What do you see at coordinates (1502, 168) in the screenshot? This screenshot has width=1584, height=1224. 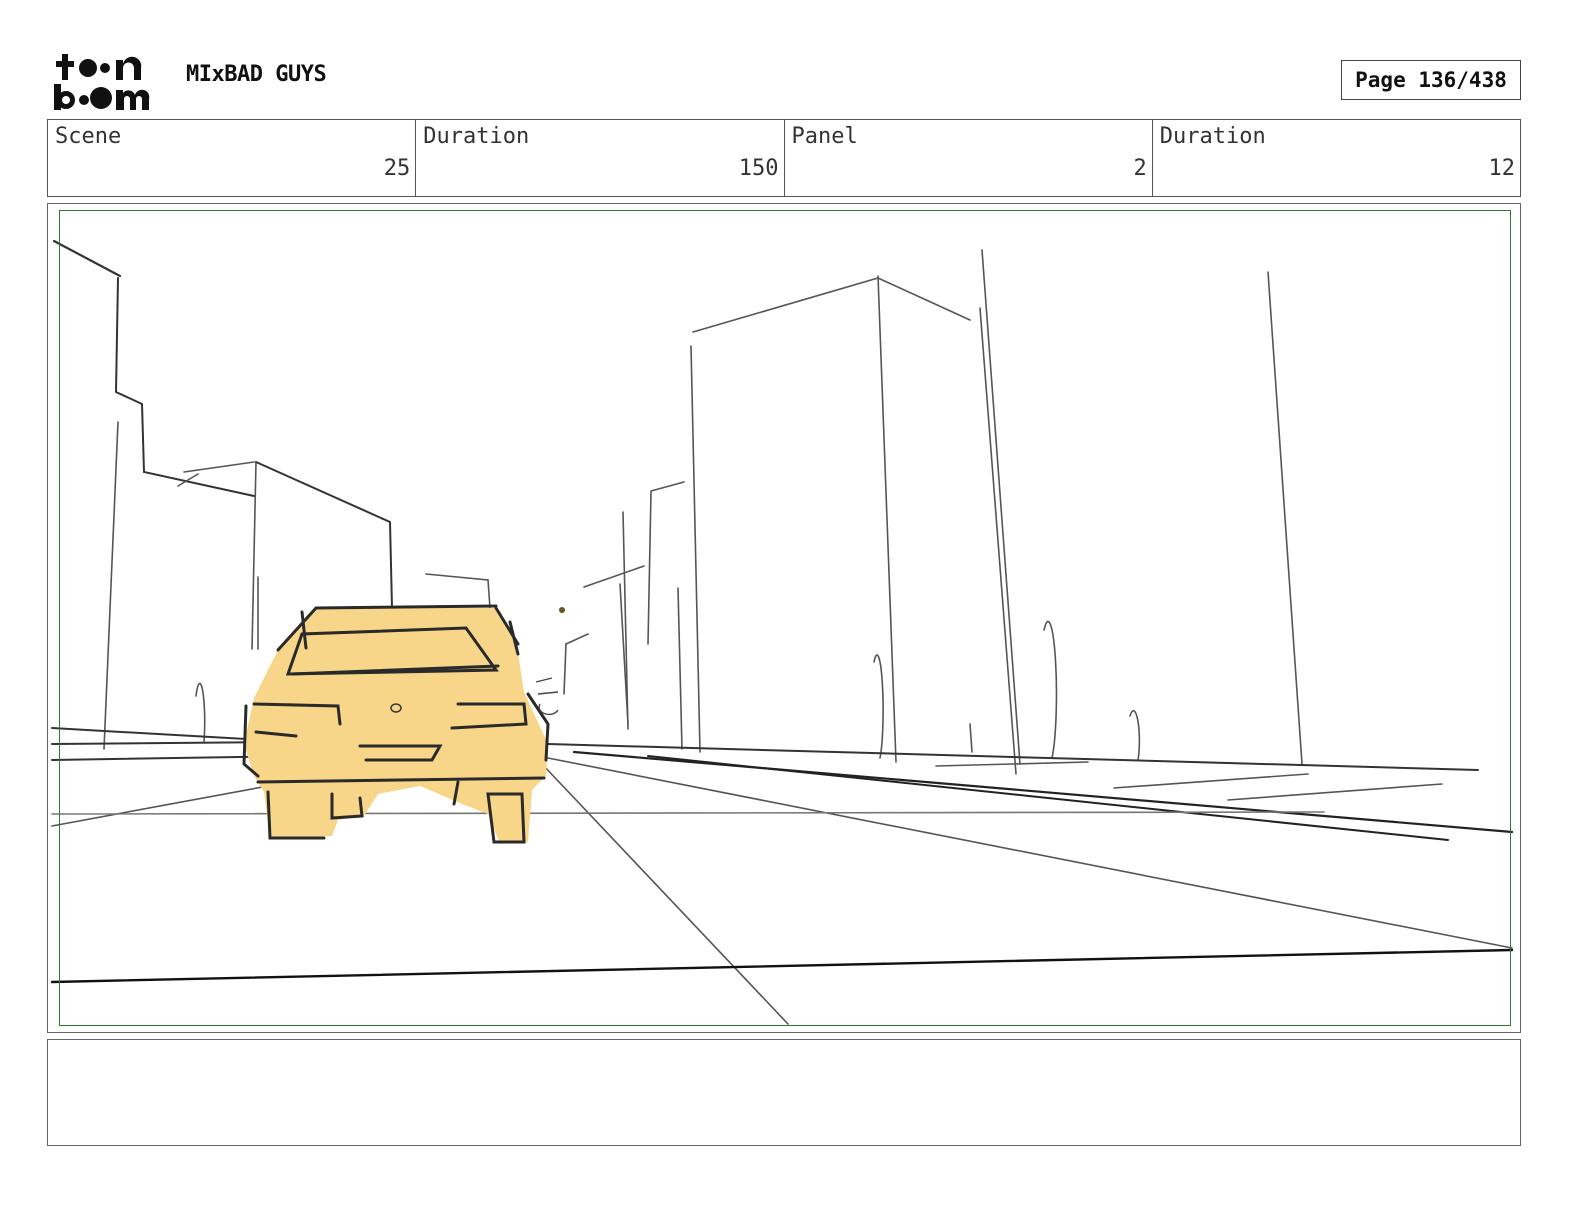 I see `panel-duration-value: 12` at bounding box center [1502, 168].